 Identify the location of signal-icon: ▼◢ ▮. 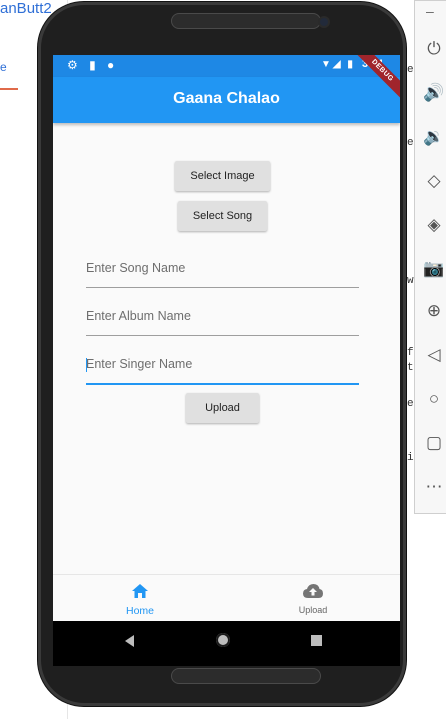
(338, 64).